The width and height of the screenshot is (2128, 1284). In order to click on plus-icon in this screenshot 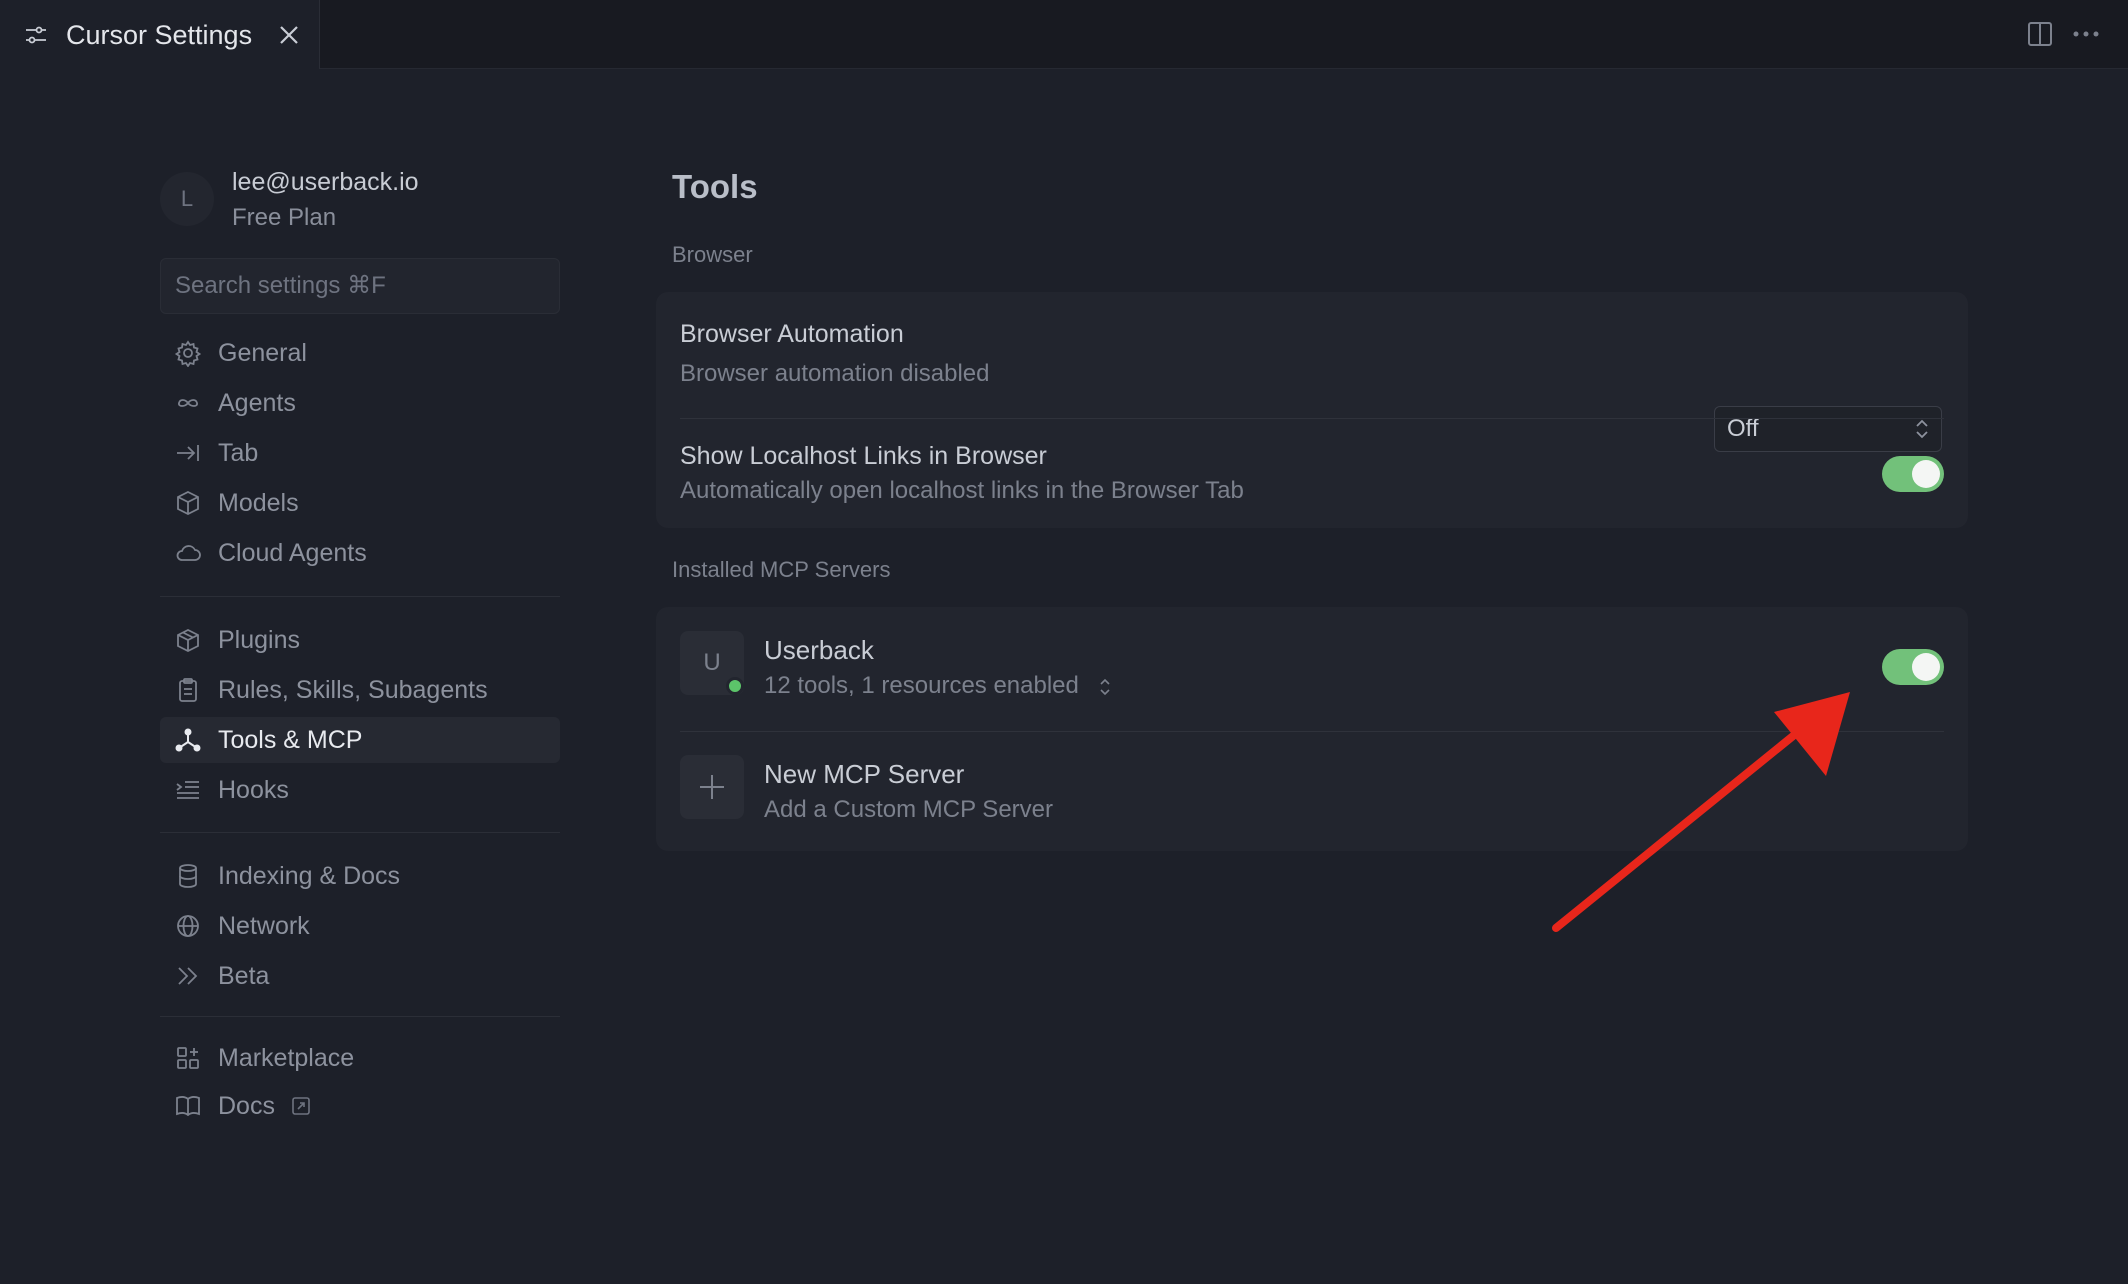, I will do `click(712, 787)`.